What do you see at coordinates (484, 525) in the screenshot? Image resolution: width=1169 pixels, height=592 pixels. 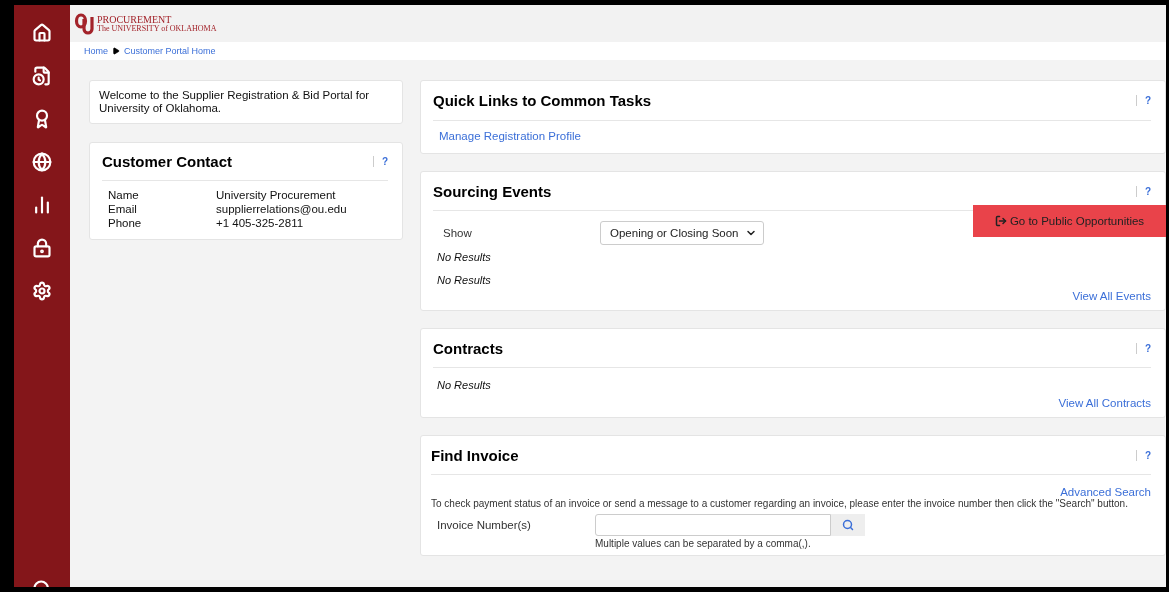 I see `invoice-number-label: Invoice Number(s)` at bounding box center [484, 525].